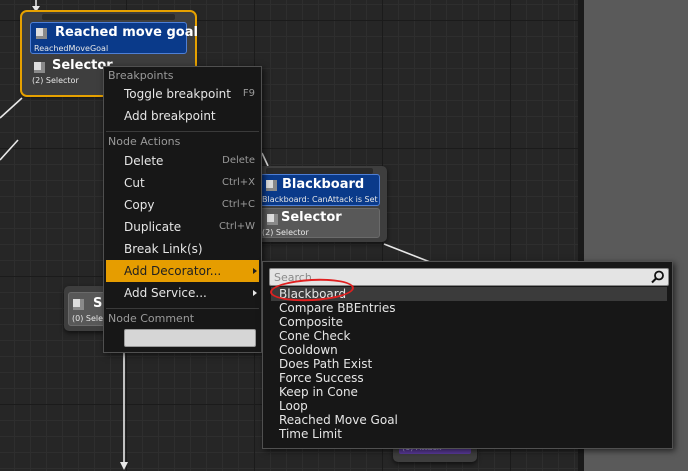  Describe the element at coordinates (469, 322) in the screenshot. I see `decorator-item-composite: Composite` at that location.